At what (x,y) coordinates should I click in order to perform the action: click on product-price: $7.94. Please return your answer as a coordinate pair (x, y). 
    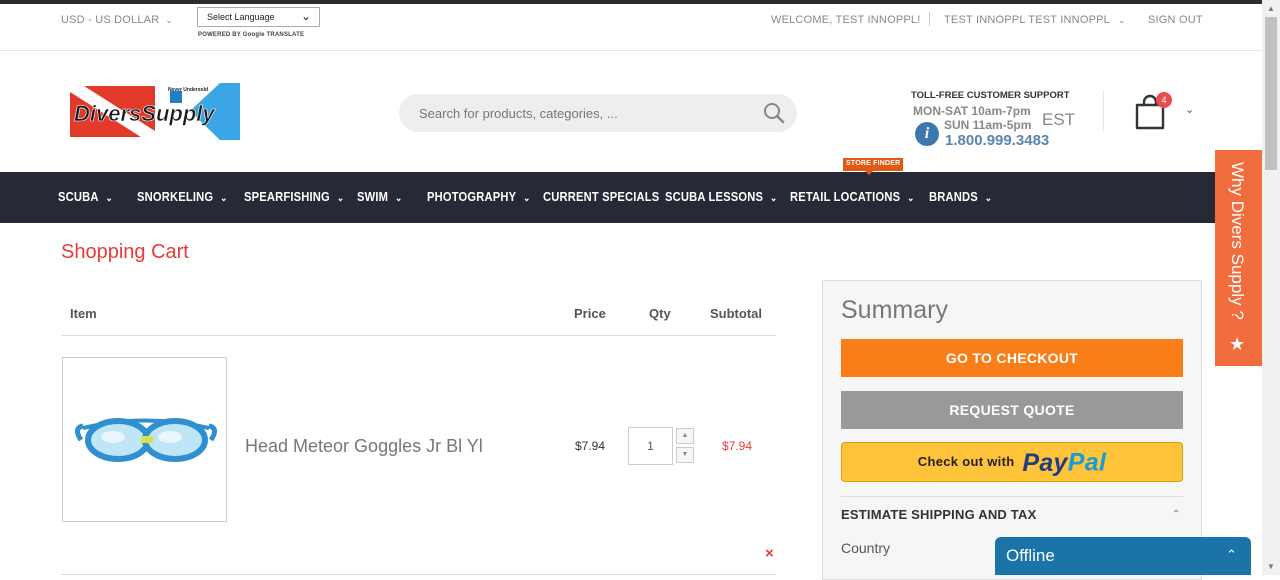
    Looking at the image, I should click on (590, 446).